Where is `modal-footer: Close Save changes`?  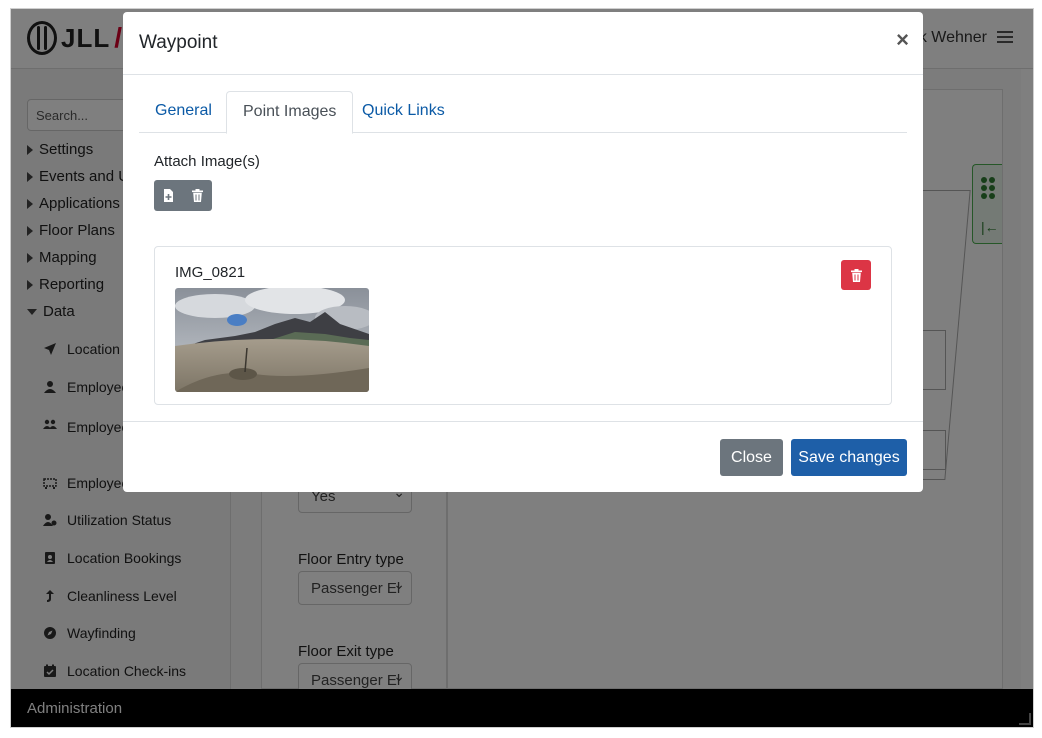
modal-footer: Close Save changes is located at coordinates (523, 456).